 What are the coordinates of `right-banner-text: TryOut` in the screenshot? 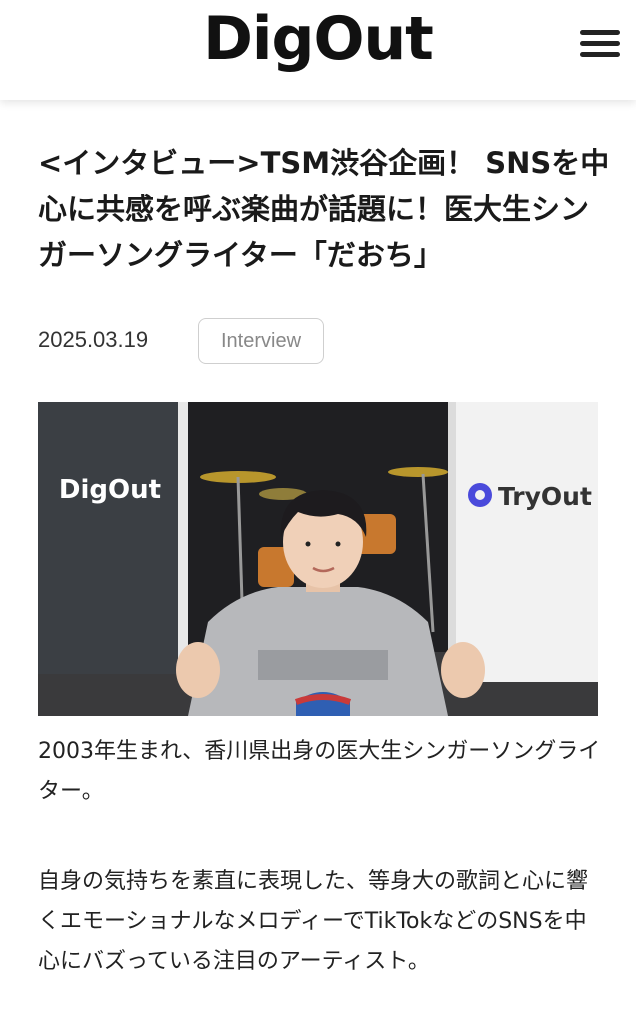 It's located at (545, 496).